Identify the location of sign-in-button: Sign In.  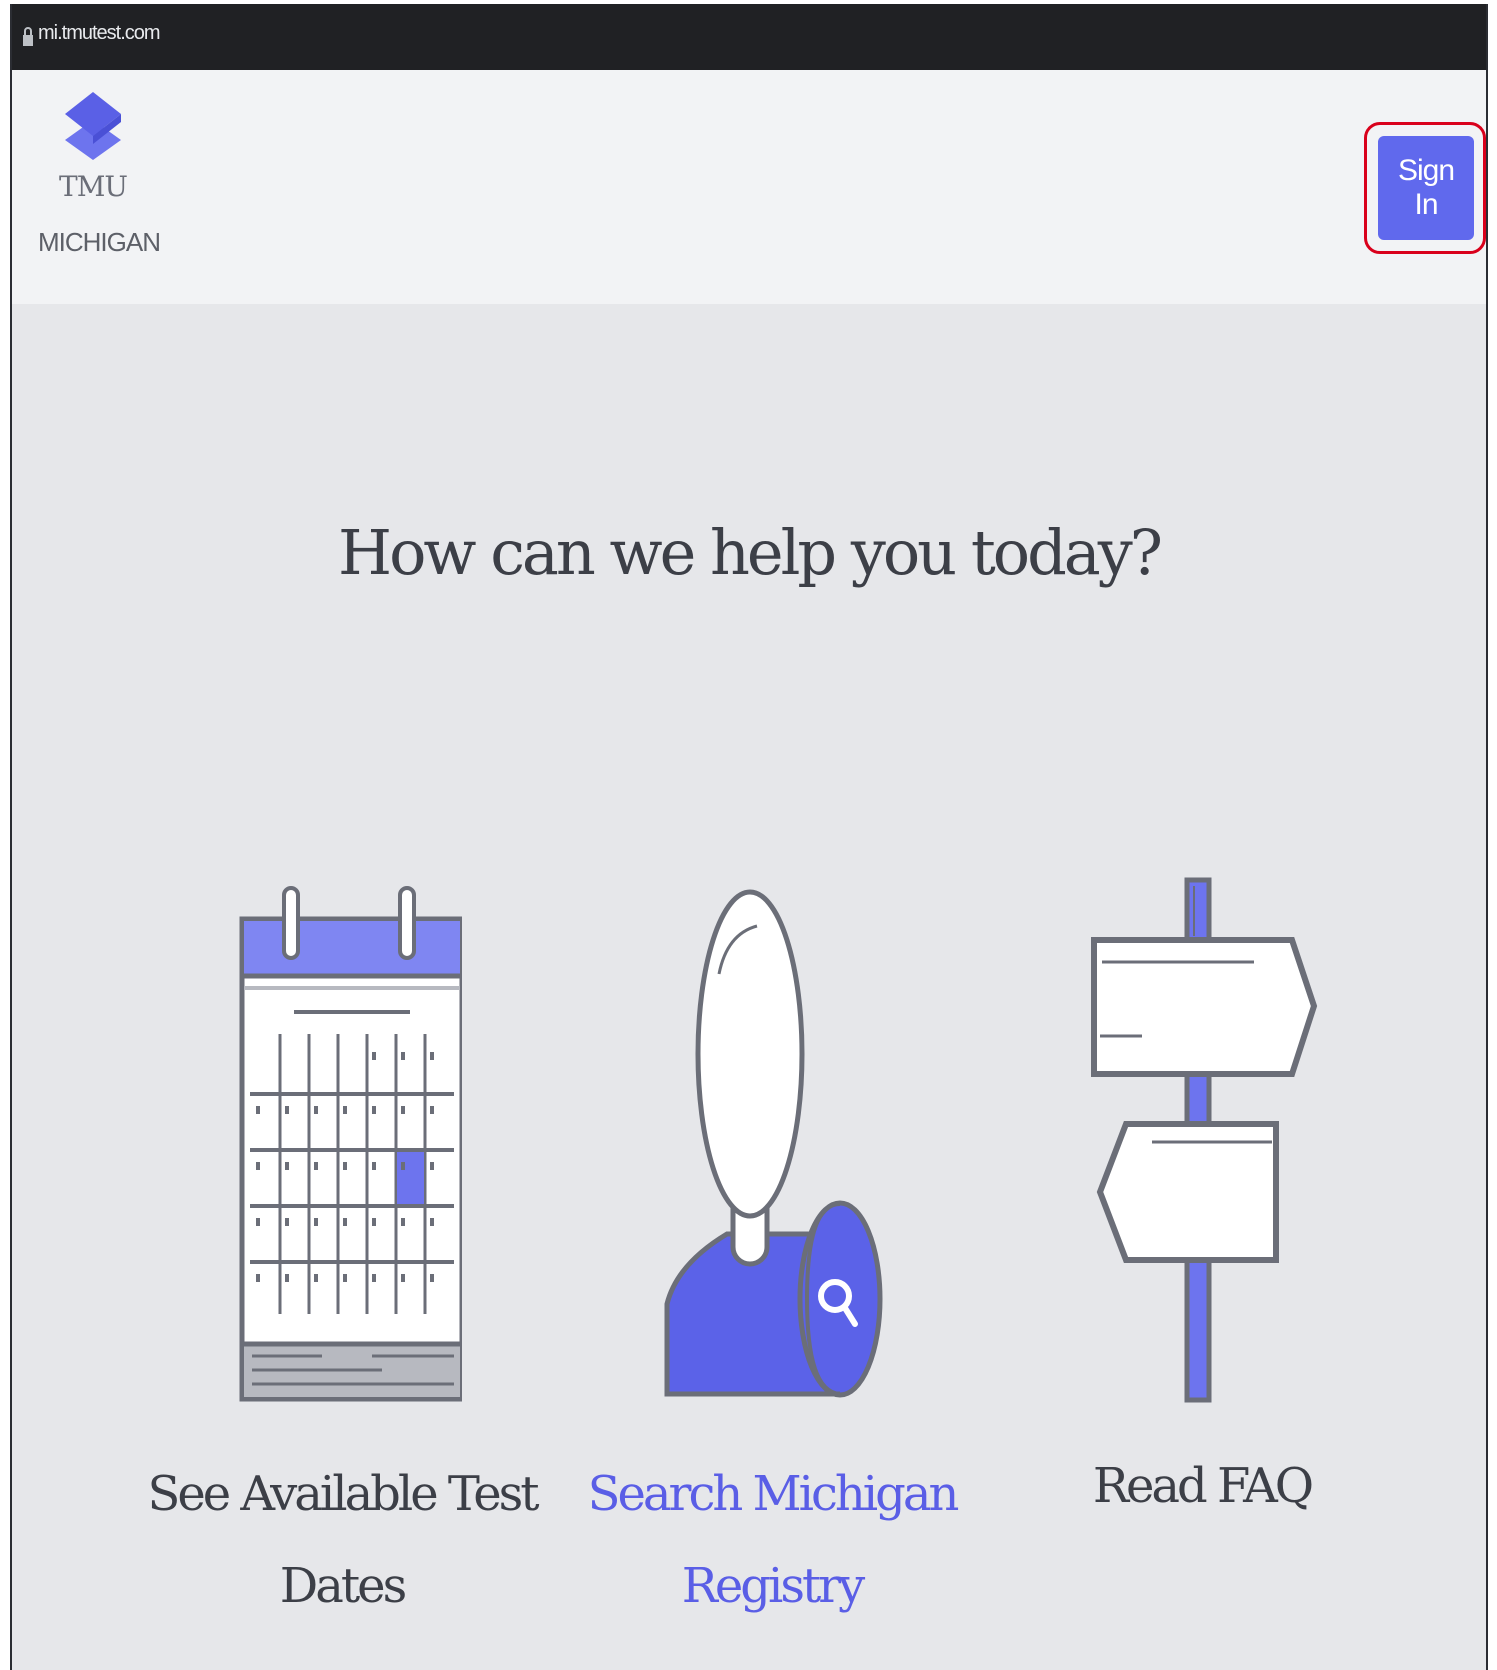
(1426, 188).